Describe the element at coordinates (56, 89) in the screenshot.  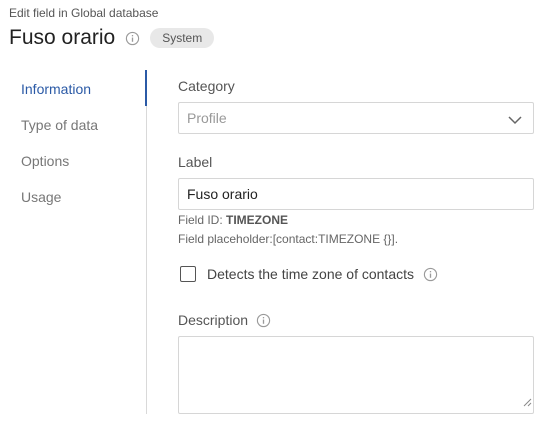
I see `sidebar-item-information: Information` at that location.